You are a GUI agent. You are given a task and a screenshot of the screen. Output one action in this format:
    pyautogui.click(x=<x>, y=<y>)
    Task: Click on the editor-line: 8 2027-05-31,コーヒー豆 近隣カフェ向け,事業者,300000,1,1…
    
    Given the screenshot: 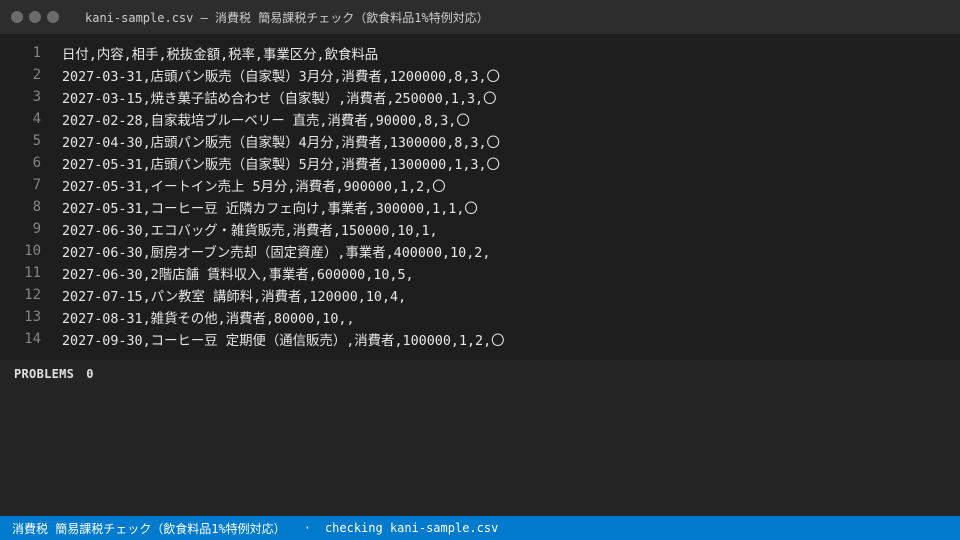 What is the action you would take?
    pyautogui.click(x=480, y=207)
    